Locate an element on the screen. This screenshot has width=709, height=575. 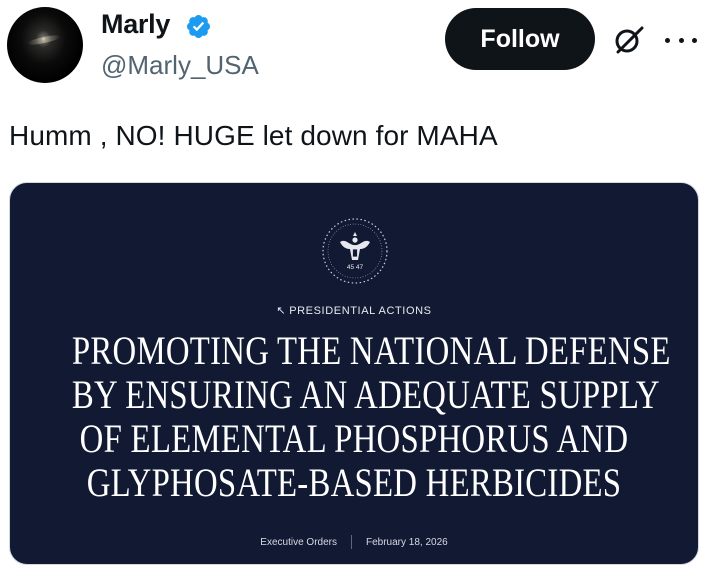
grok-icon is located at coordinates (629, 40).